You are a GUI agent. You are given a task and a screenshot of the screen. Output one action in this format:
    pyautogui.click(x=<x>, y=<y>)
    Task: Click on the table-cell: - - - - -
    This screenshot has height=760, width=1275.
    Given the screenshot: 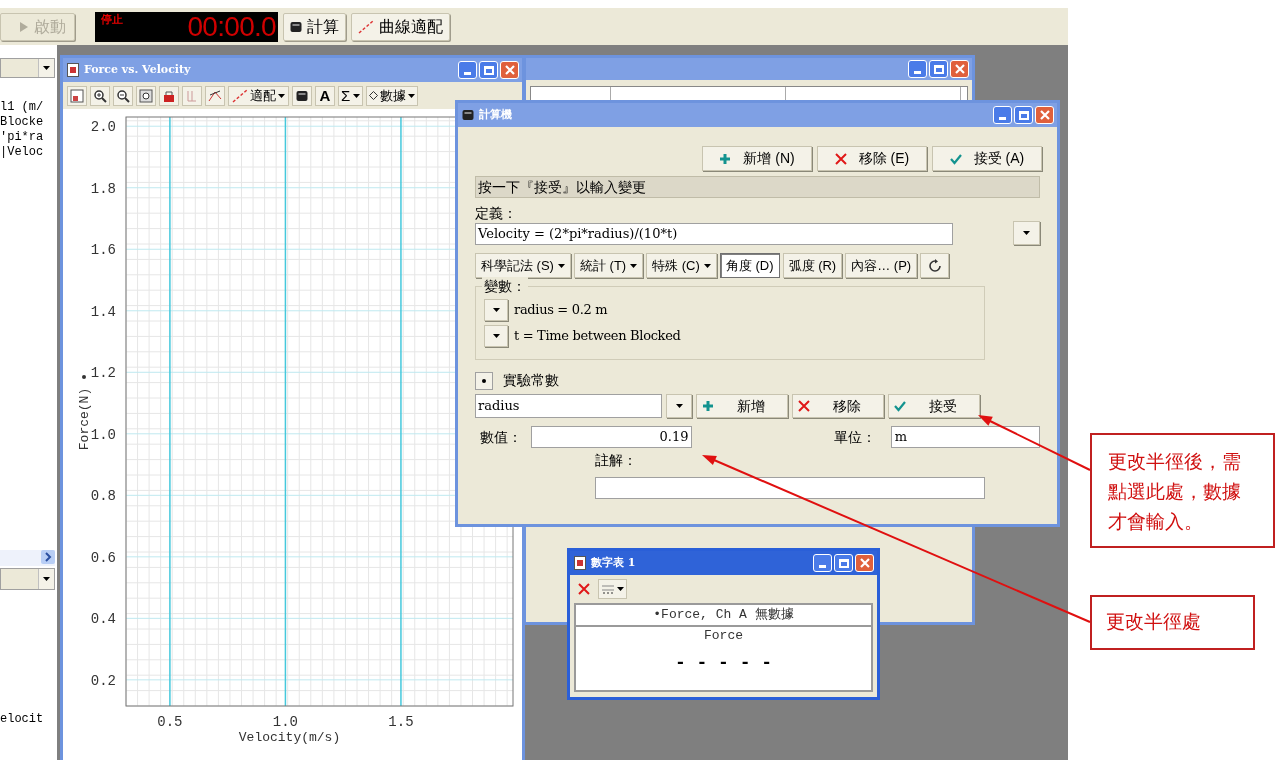 What is the action you would take?
    pyautogui.click(x=723, y=663)
    